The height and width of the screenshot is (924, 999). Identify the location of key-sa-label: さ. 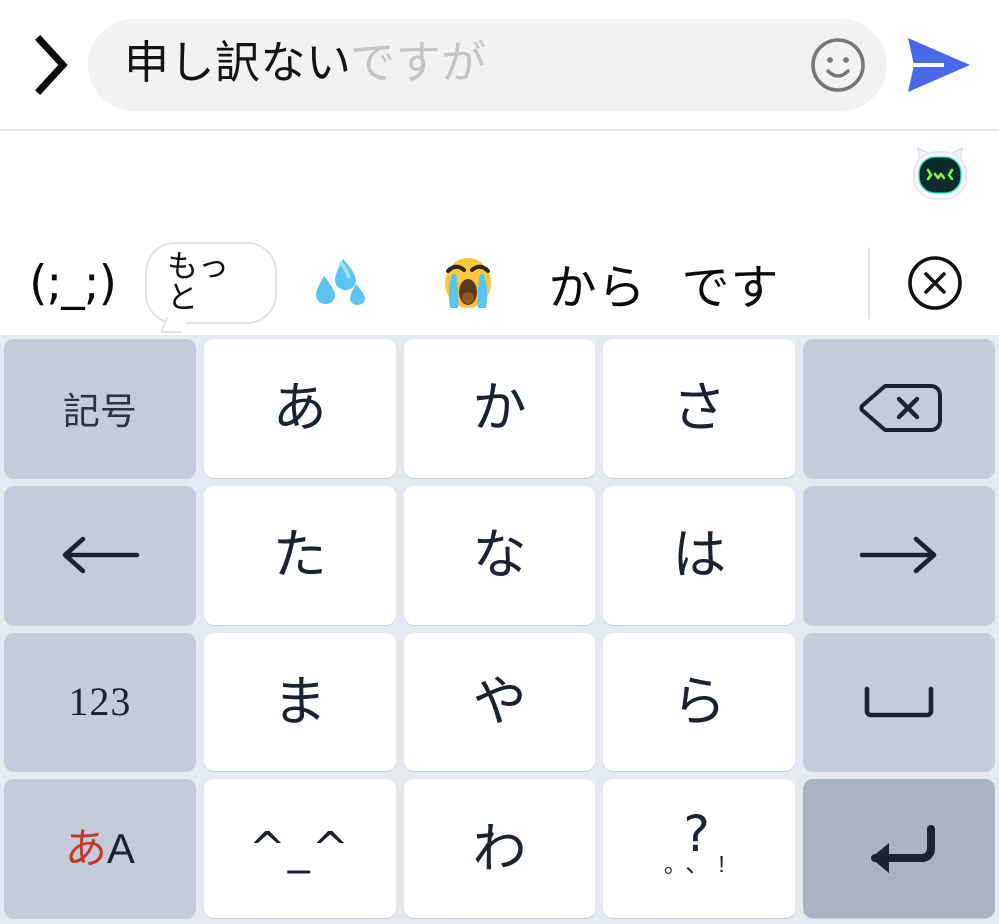
(699, 408).